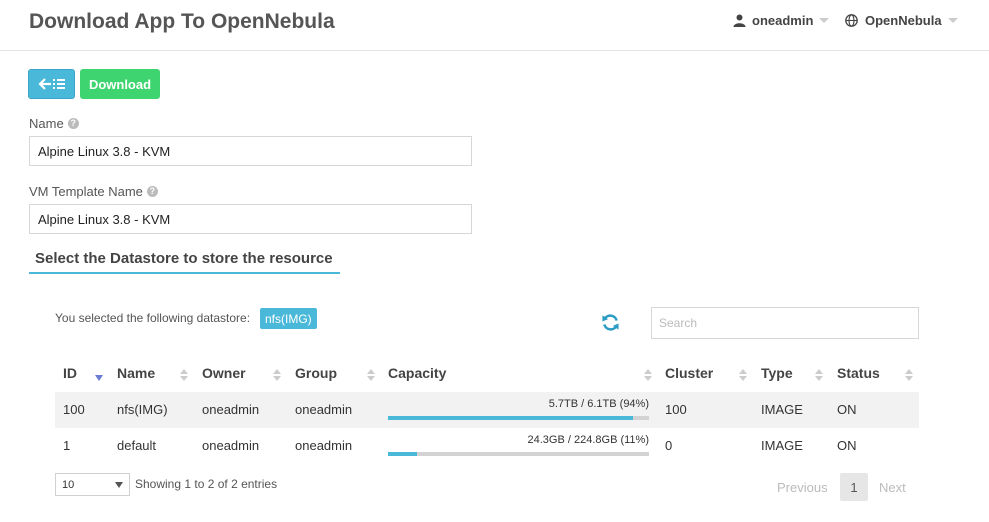  I want to click on cell-cluster: 0, so click(669, 445).